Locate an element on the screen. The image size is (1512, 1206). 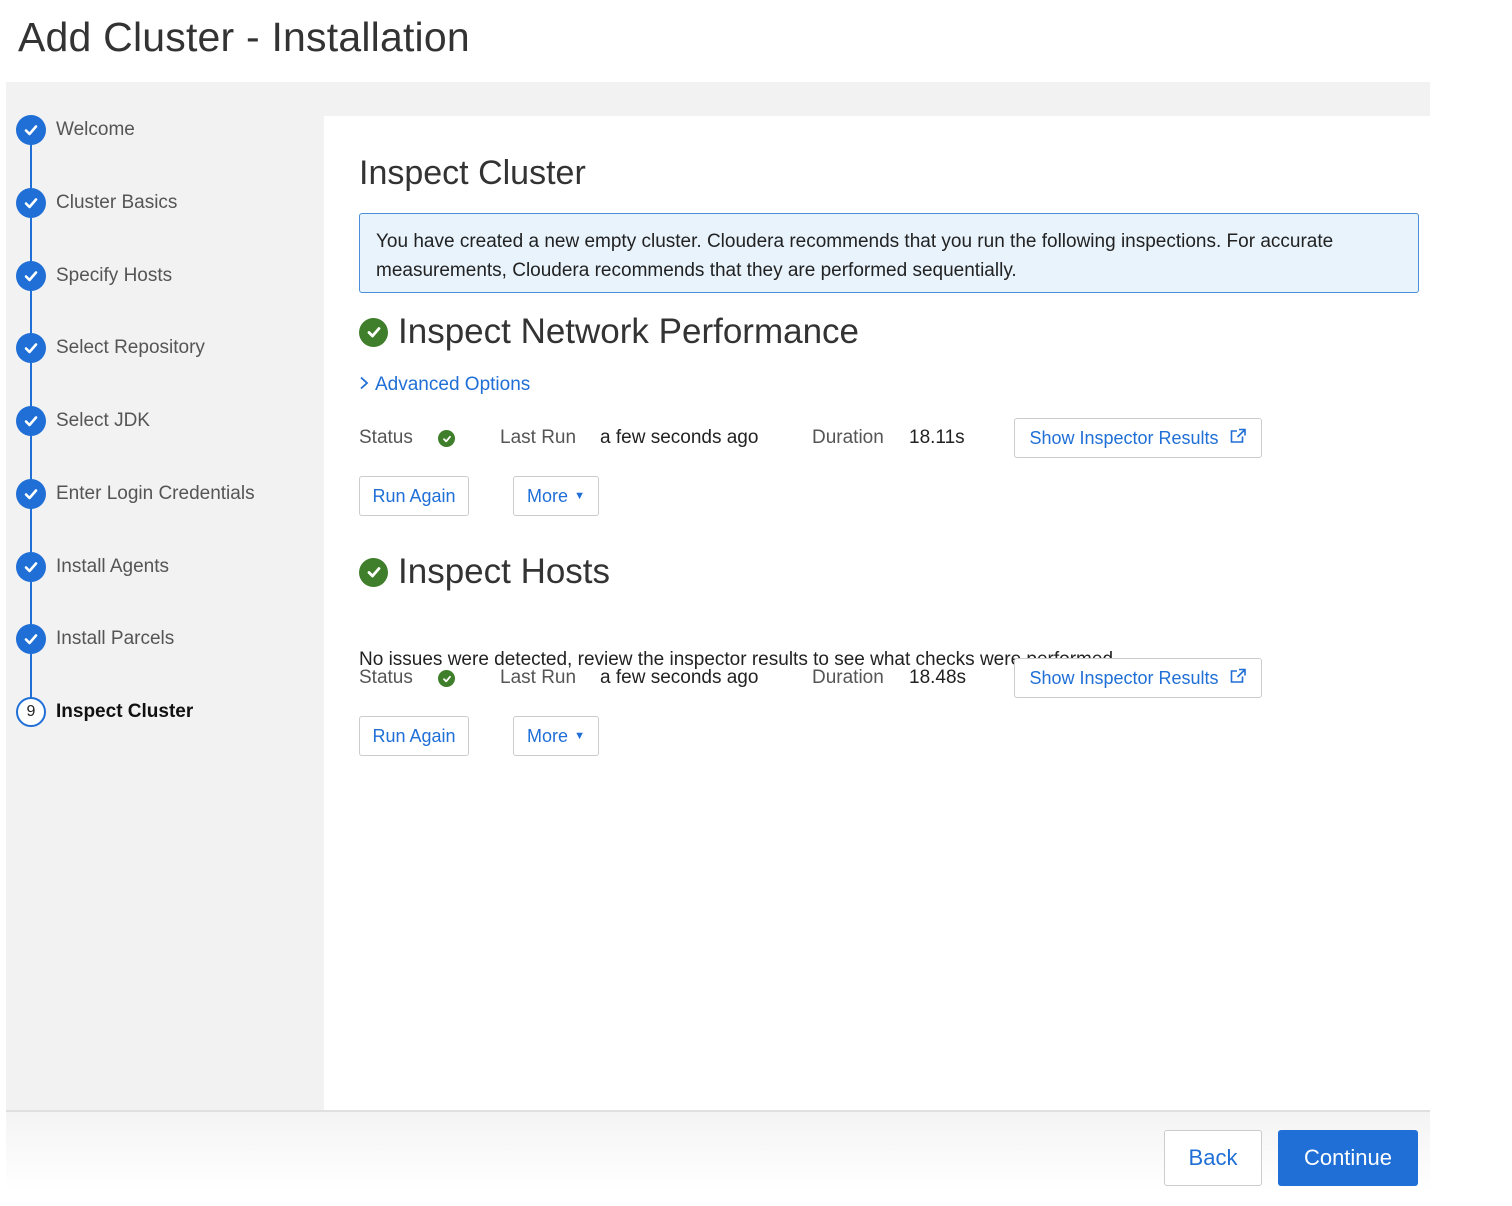
step-label: Inspect Cluster is located at coordinates (125, 711).